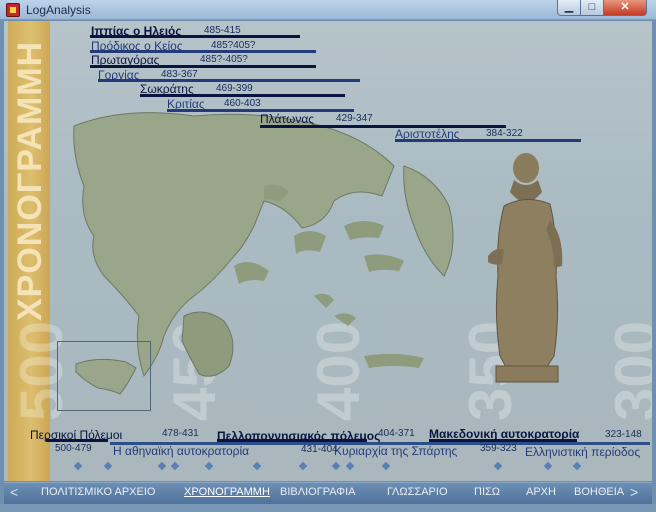 The width and height of the screenshot is (656, 512). Describe the element at coordinates (634, 492) in the screenshot. I see `next-arrow-icon: >` at that location.